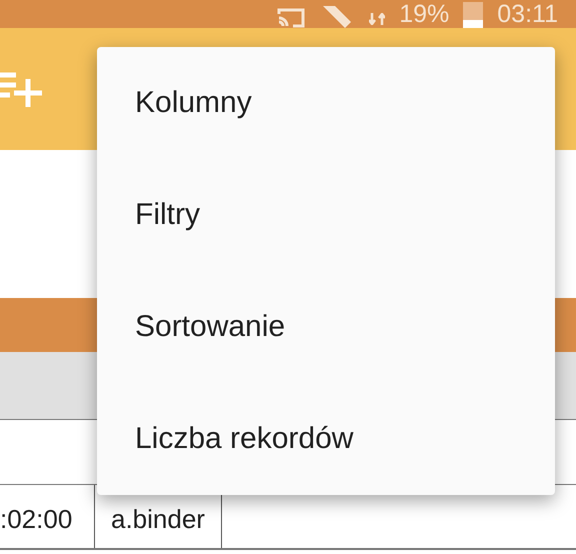 Image resolution: width=576 pixels, height=554 pixels. Describe the element at coordinates (473, 15) in the screenshot. I see `battery-icon` at that location.